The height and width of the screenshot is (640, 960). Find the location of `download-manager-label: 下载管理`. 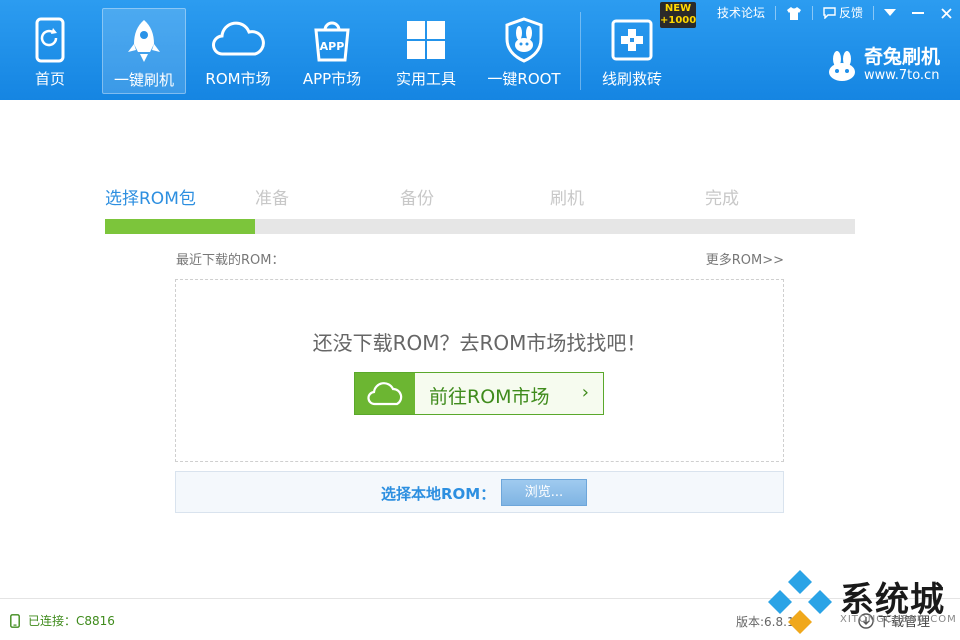

download-manager-label: 下载管理 is located at coordinates (904, 622).